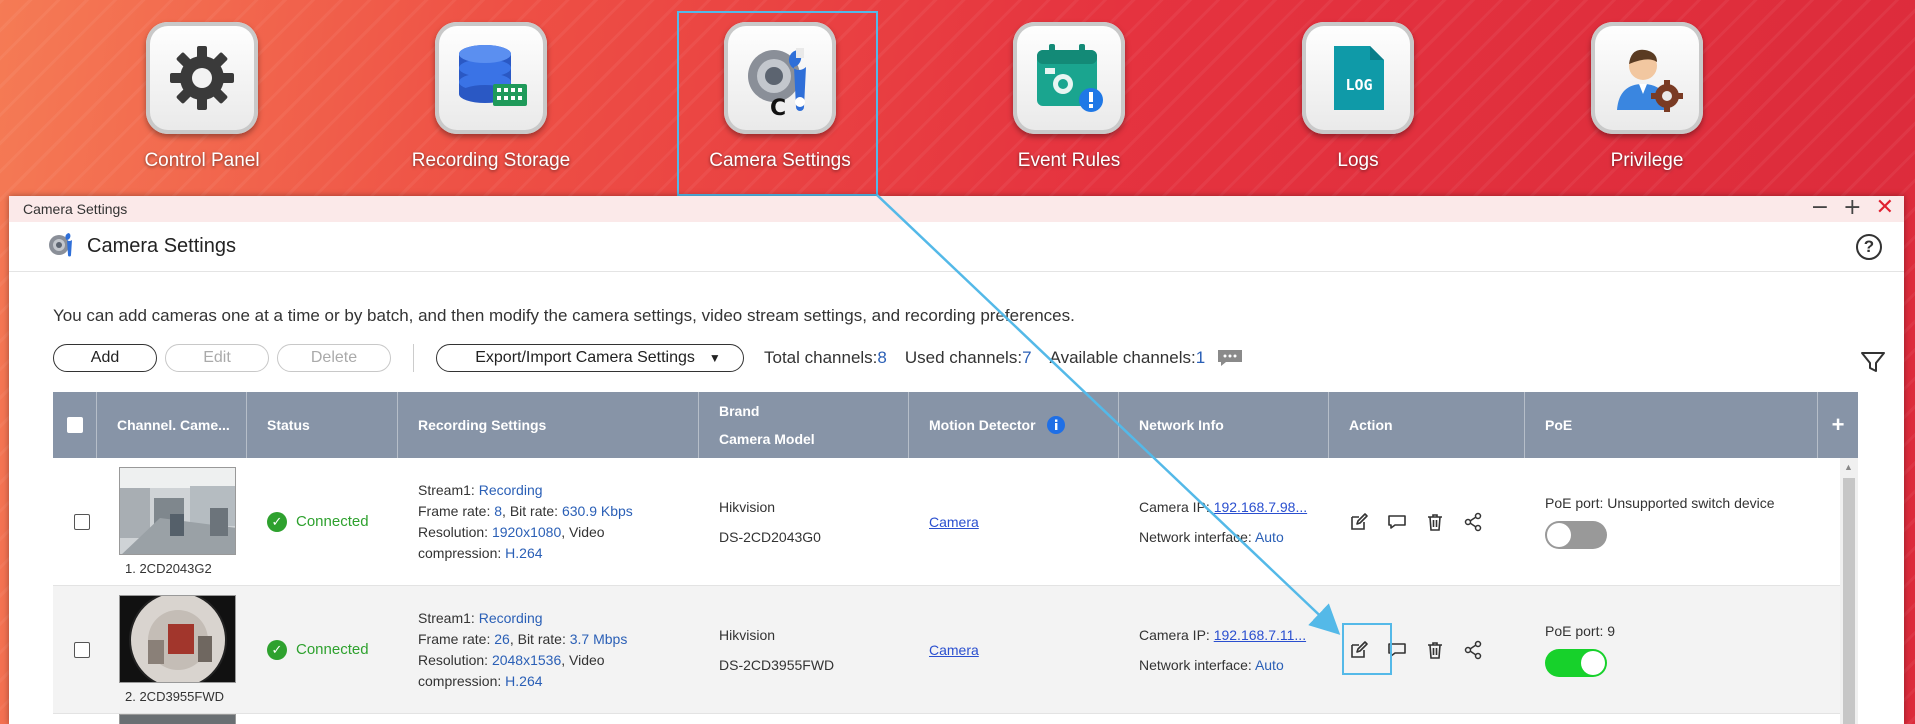  What do you see at coordinates (62, 246) in the screenshot?
I see `camera-settings-icon` at bounding box center [62, 246].